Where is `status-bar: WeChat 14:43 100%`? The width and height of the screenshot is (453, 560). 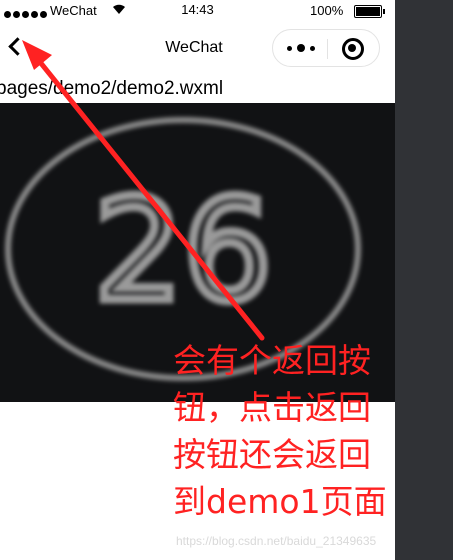 status-bar: WeChat 14:43 100% is located at coordinates (197, 11).